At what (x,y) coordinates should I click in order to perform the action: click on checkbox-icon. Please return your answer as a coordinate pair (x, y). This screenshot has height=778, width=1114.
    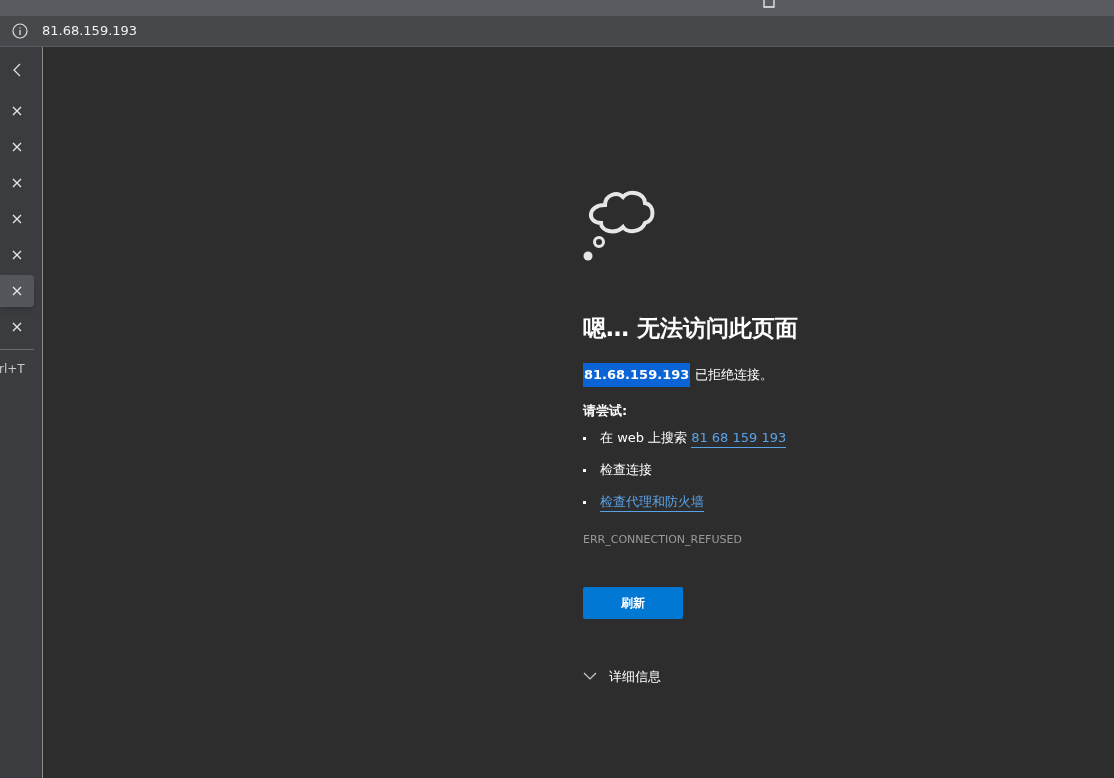
    Looking at the image, I should click on (769, 4).